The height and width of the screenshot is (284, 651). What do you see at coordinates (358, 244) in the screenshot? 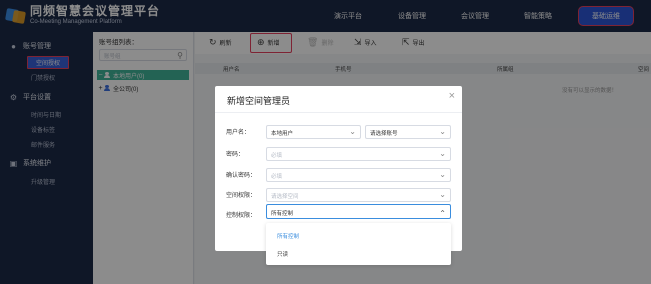
I see `control-permission-dropdown: 所有控制 只读` at bounding box center [358, 244].